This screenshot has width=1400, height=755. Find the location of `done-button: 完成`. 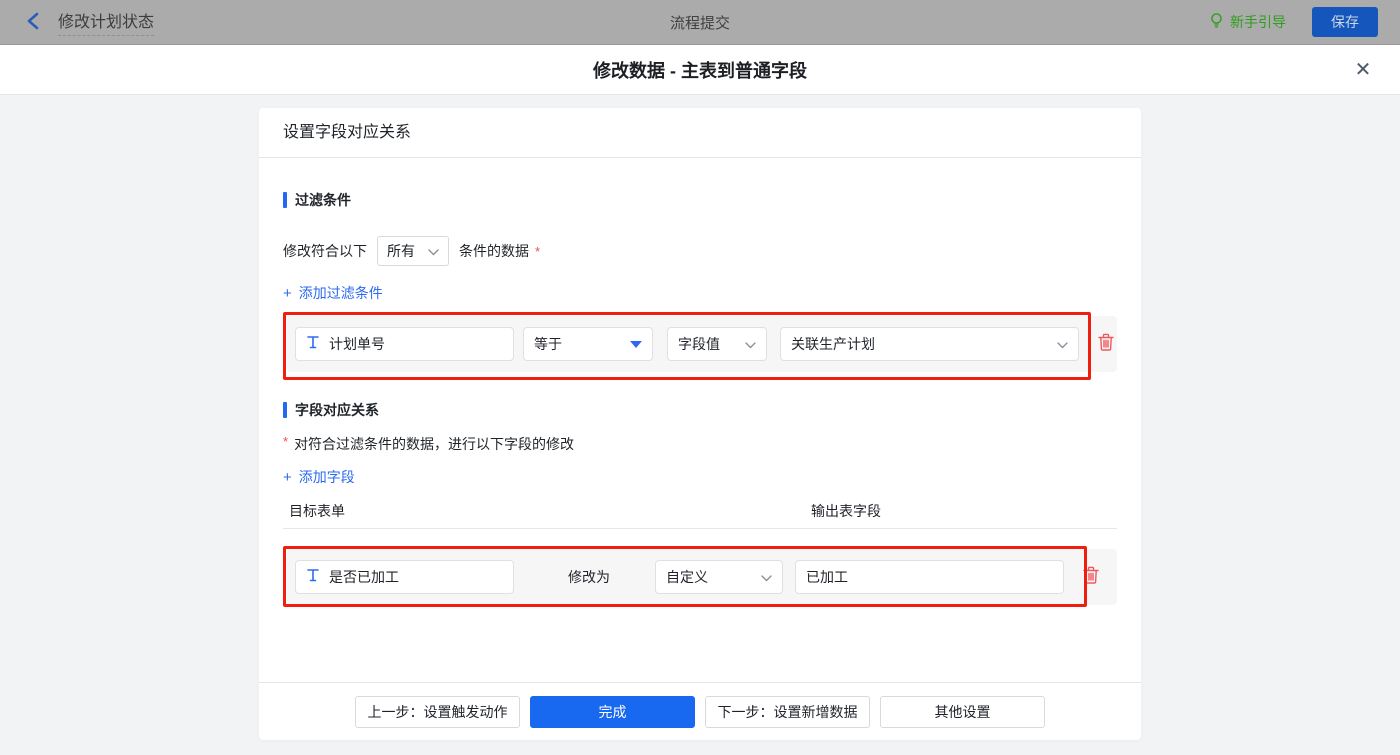

done-button: 完成 is located at coordinates (612, 711).